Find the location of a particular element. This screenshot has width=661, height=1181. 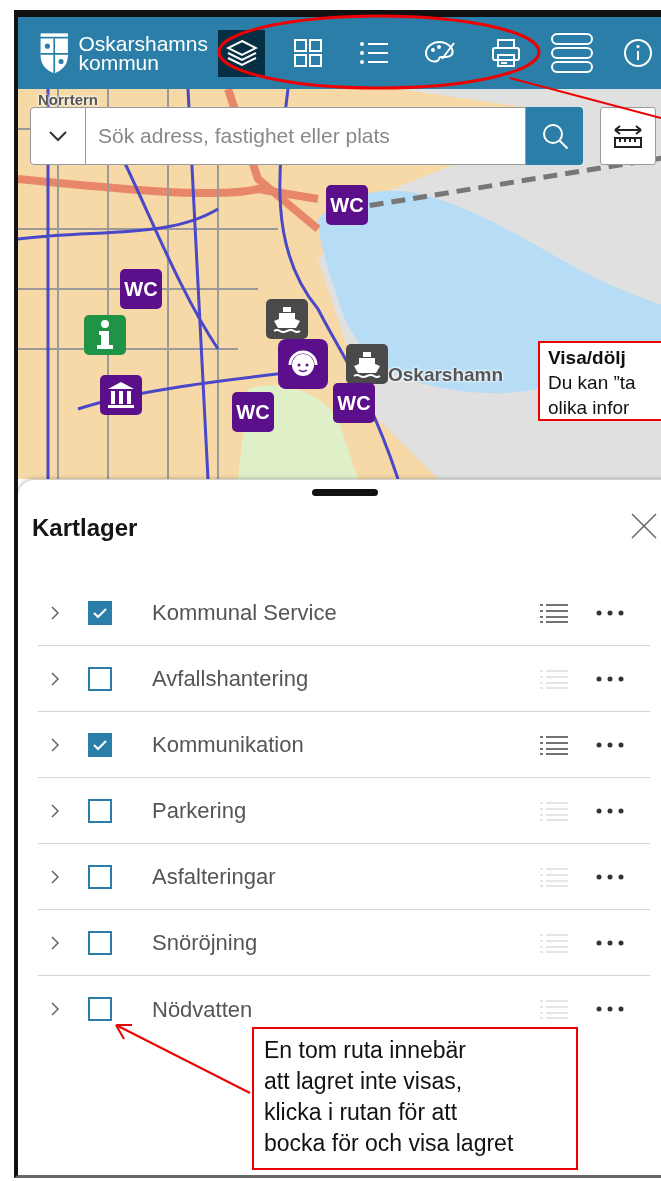

layer-name: Asfalteringar is located at coordinates (214, 877).